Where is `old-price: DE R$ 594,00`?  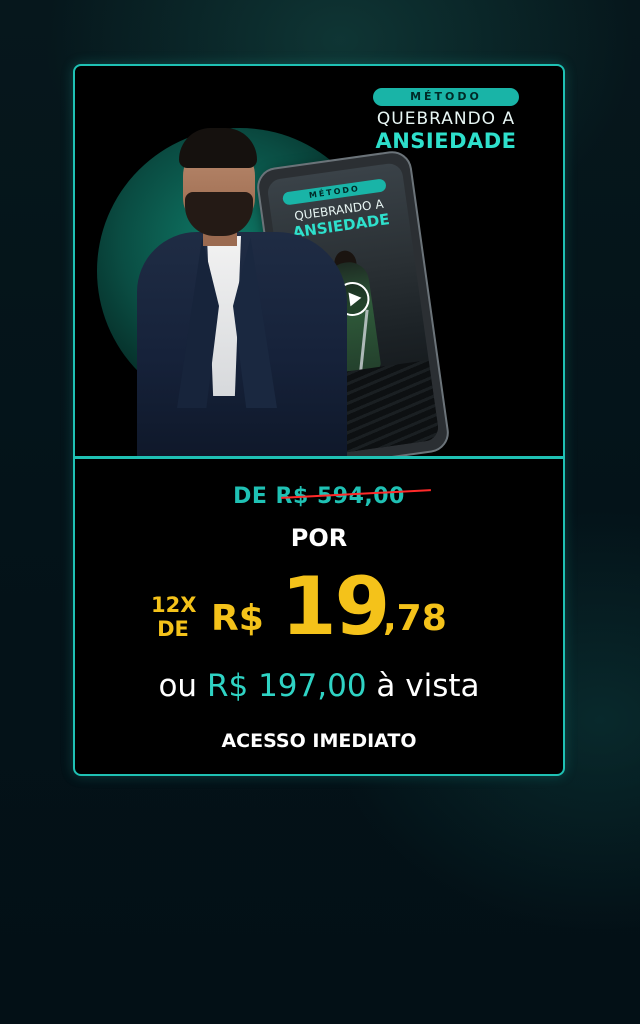 old-price: DE R$ 594,00 is located at coordinates (319, 496).